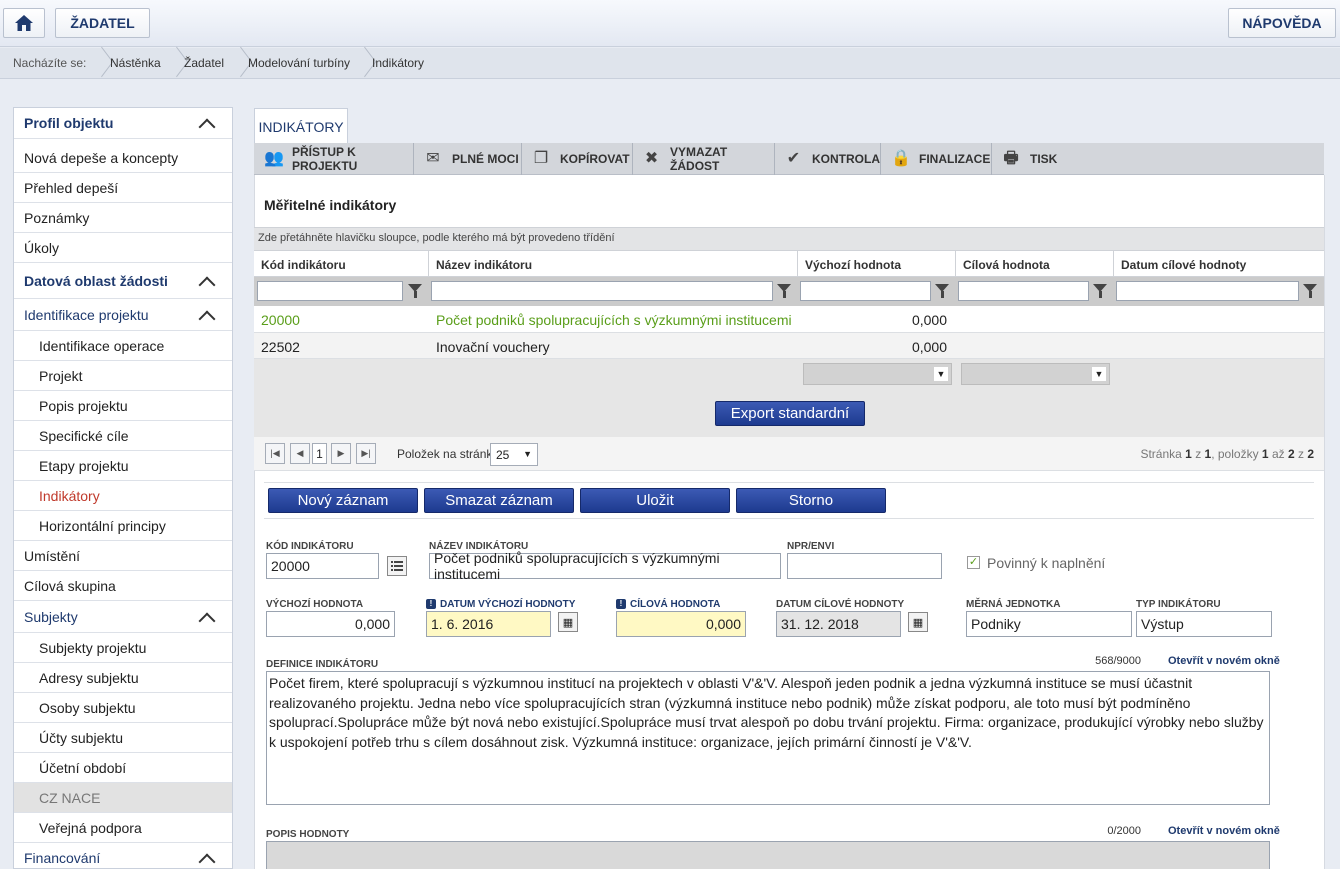 This screenshot has height=869, width=1340. Describe the element at coordinates (123, 828) in the screenshot. I see `sidebar-item-verejna-podpora: Veřejná podpora` at that location.